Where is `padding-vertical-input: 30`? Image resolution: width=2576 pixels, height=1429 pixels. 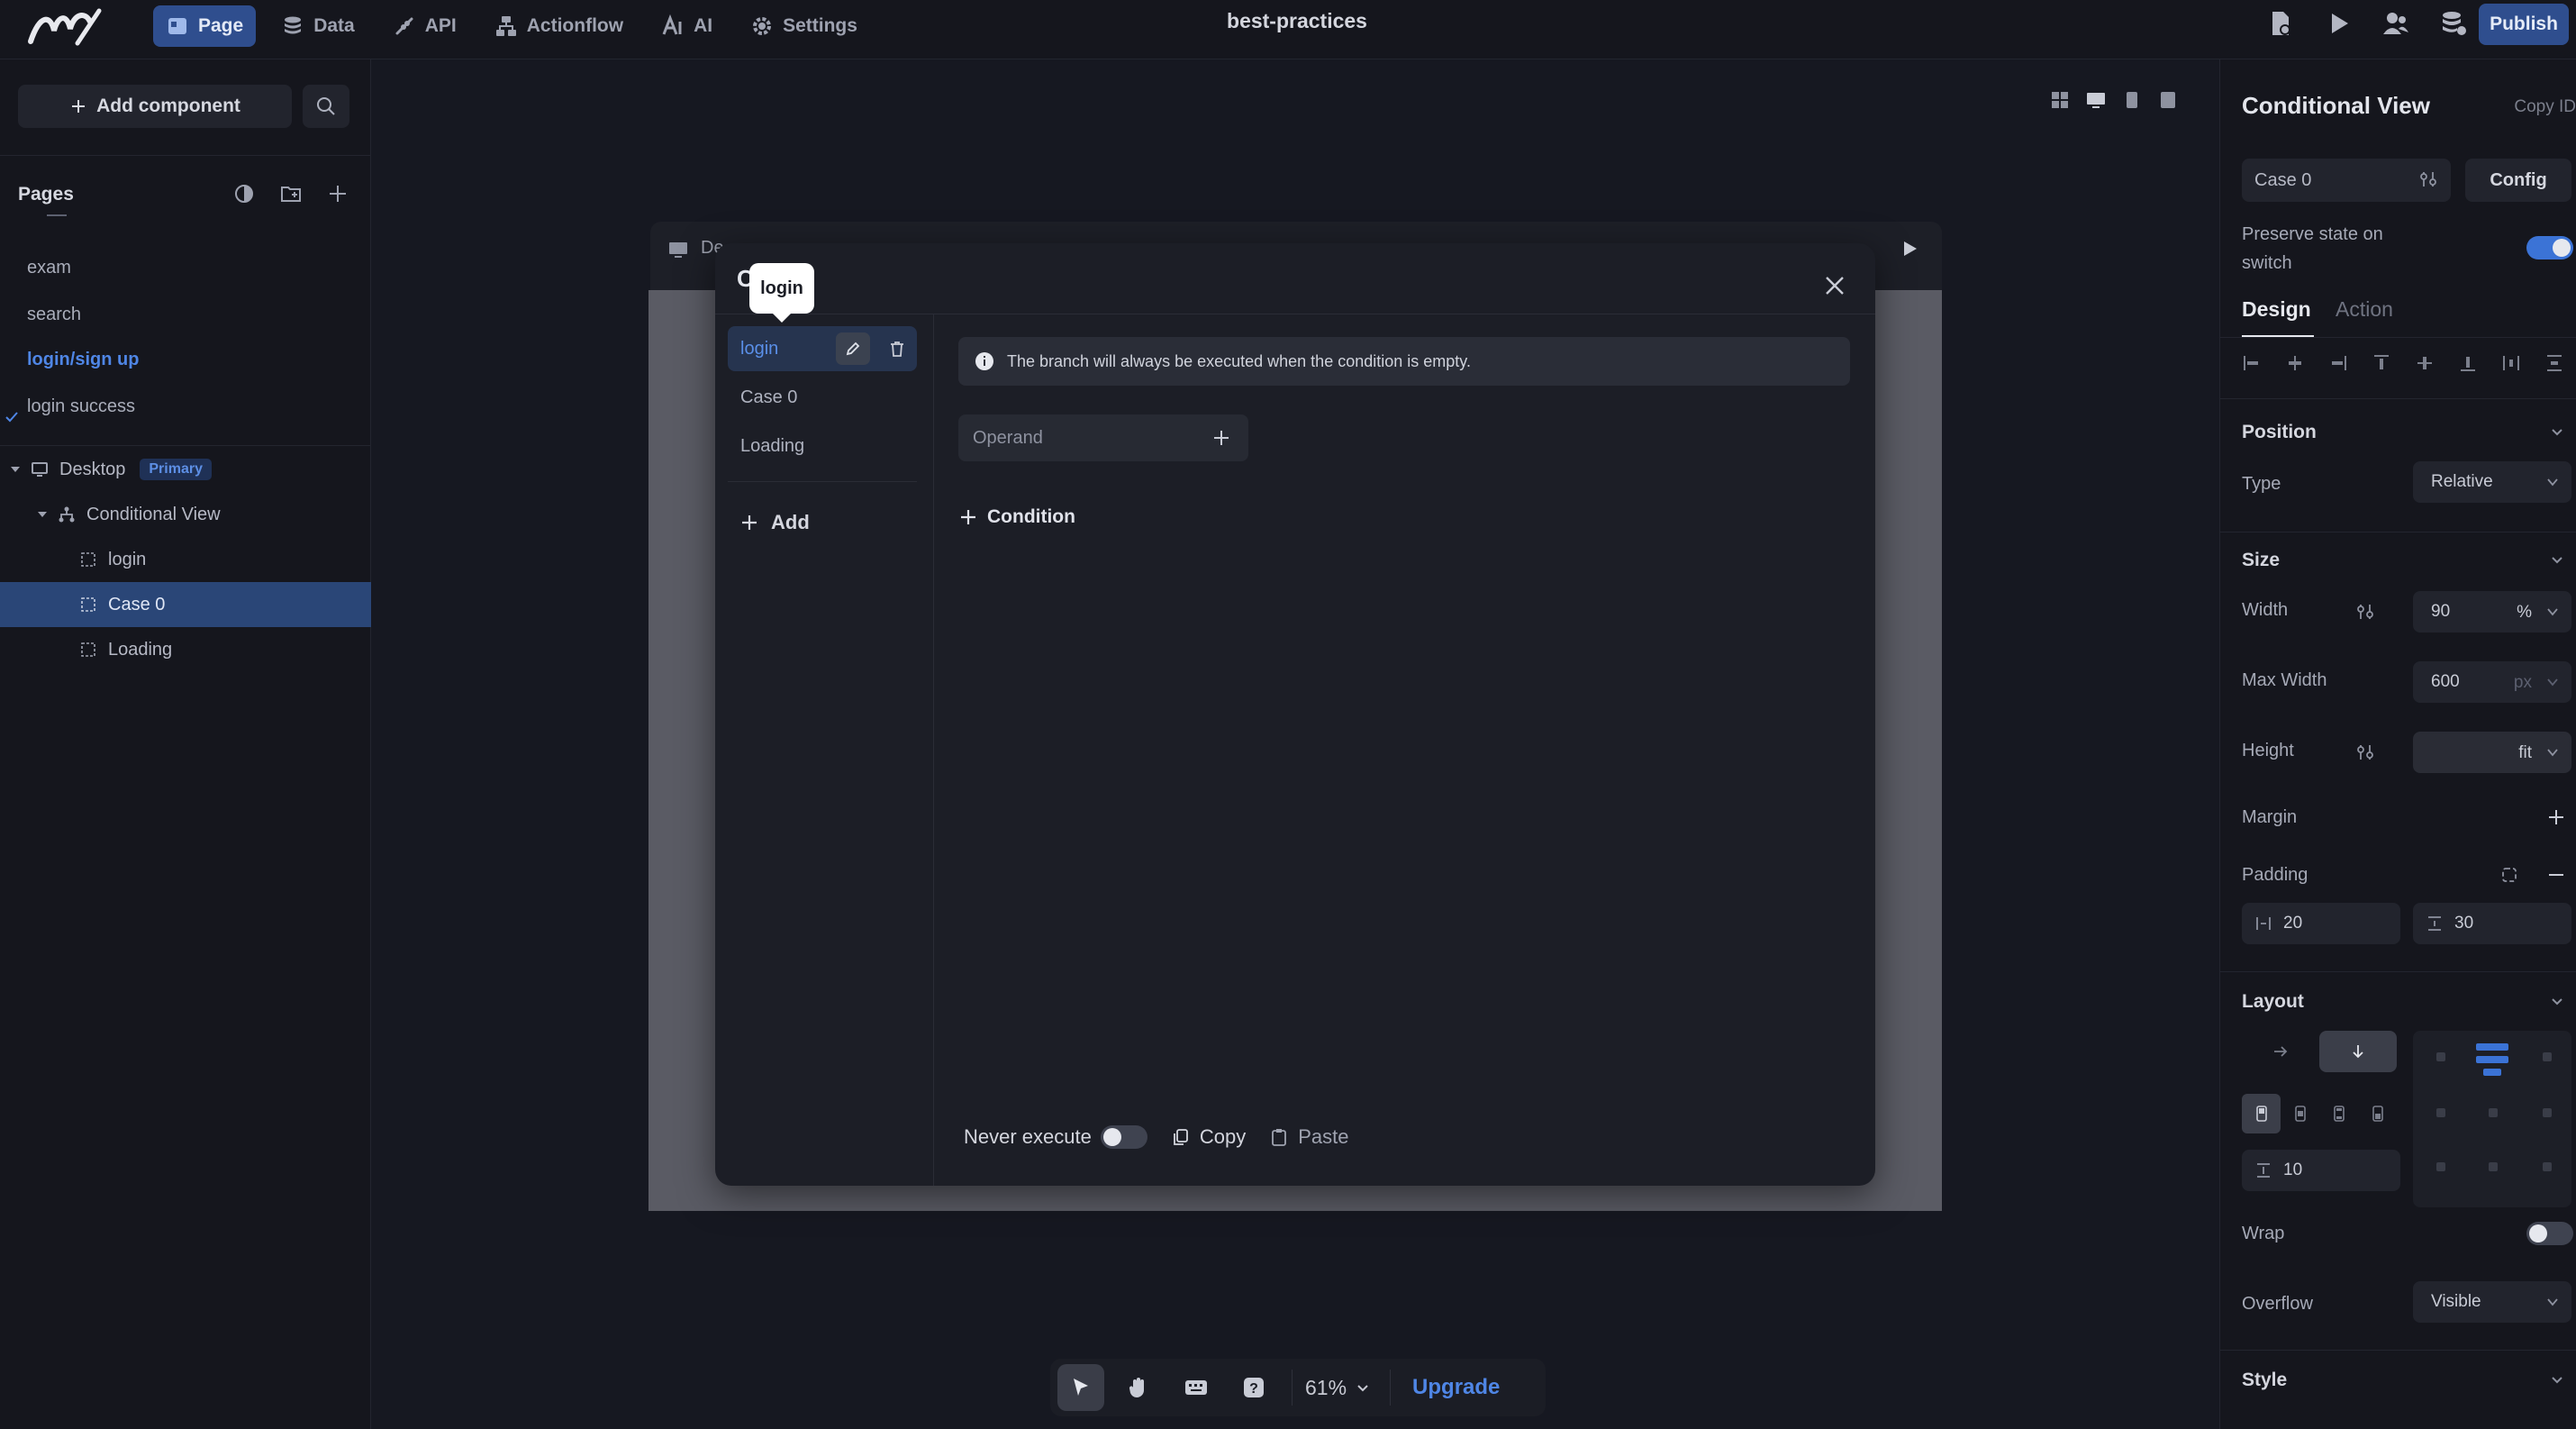
padding-vertical-input: 30 is located at coordinates (2492, 923).